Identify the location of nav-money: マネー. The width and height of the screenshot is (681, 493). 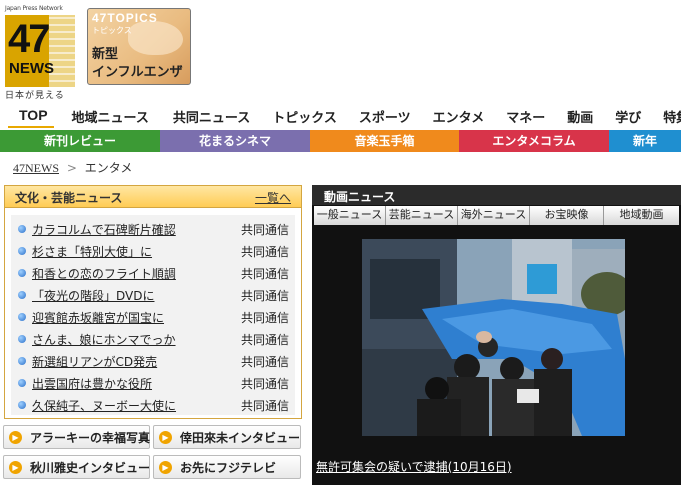
(525, 116).